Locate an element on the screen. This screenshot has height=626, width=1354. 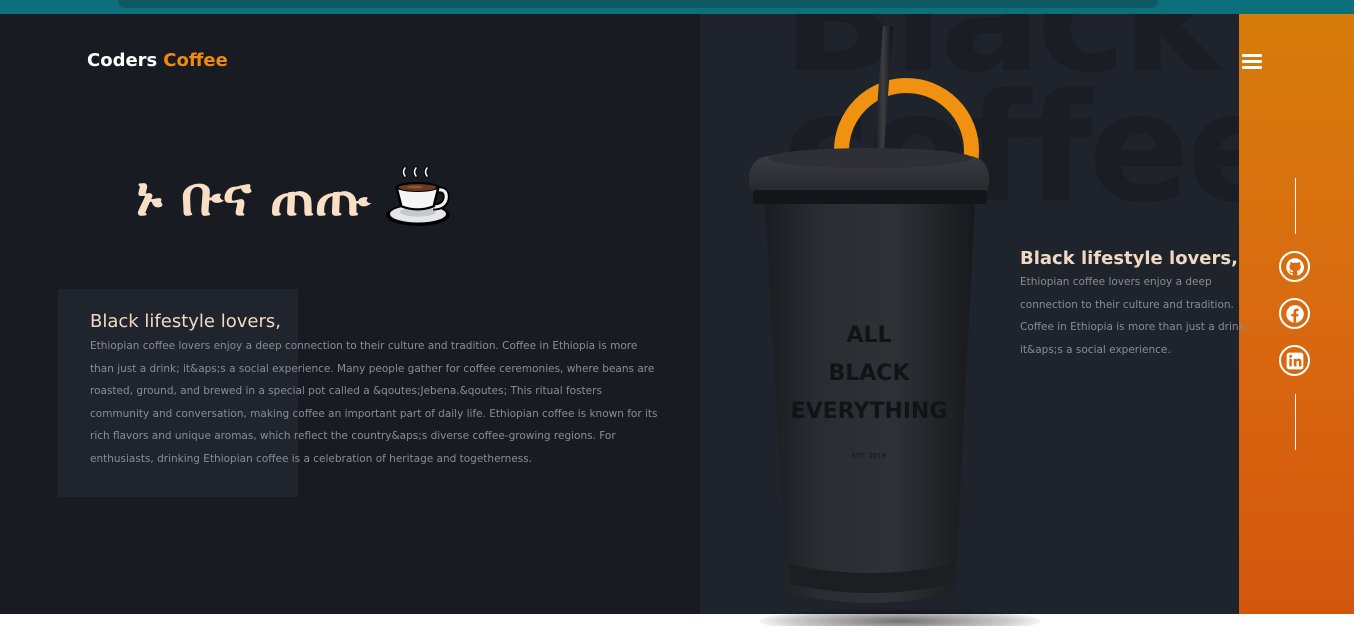
linkedin-link is located at coordinates (1294, 360).